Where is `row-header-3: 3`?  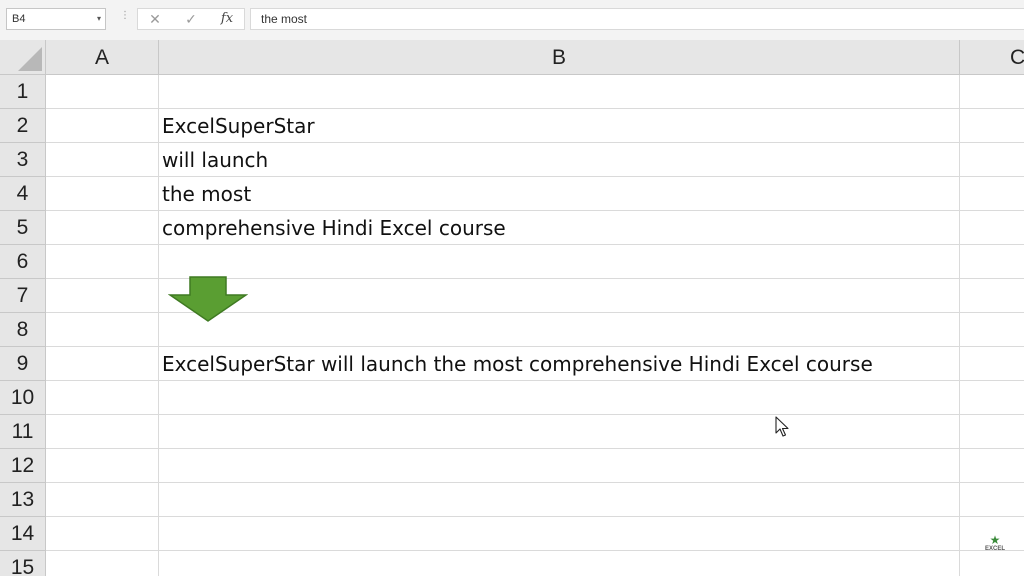
row-header-3: 3 is located at coordinates (23, 160).